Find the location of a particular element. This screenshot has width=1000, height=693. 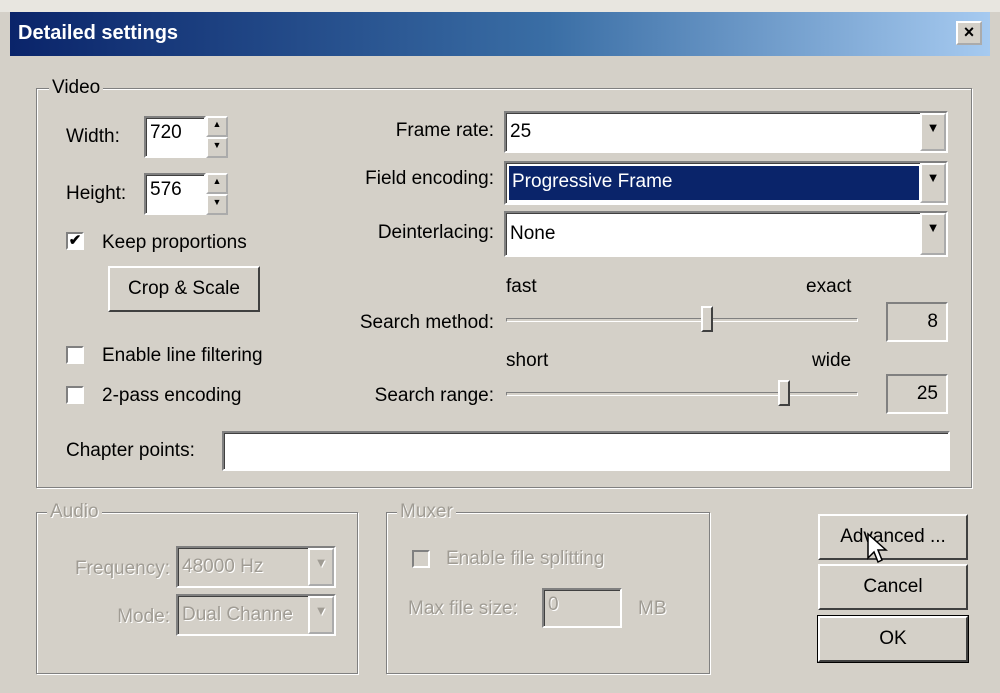

audio-group: Audio is located at coordinates (197, 587).